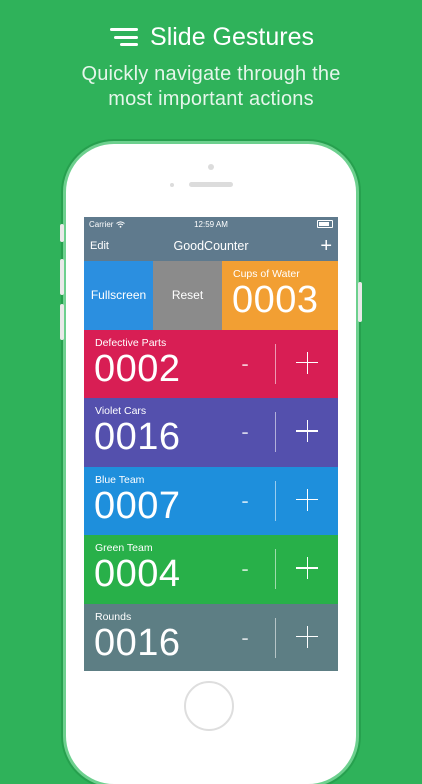 The height and width of the screenshot is (784, 422). What do you see at coordinates (211, 569) in the screenshot?
I see `counter-row: Green Team 0004 -` at bounding box center [211, 569].